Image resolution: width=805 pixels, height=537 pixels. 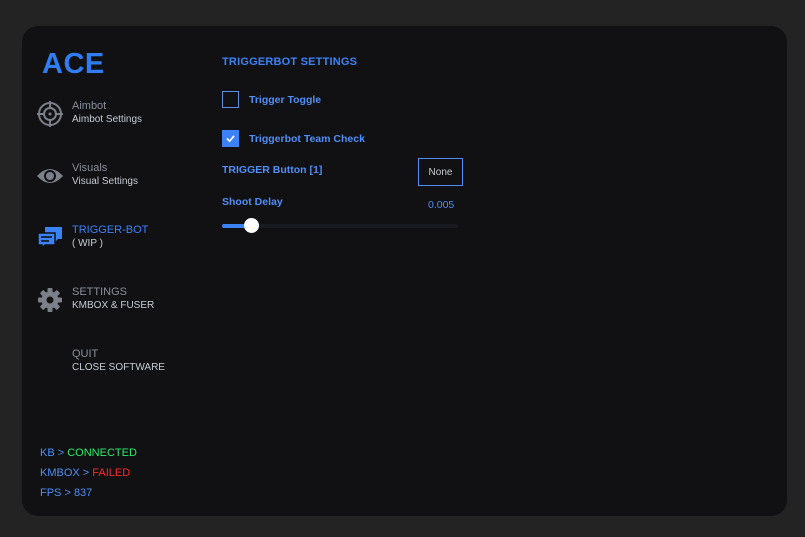 I want to click on status-kb-label: KB >, so click(x=54, y=453).